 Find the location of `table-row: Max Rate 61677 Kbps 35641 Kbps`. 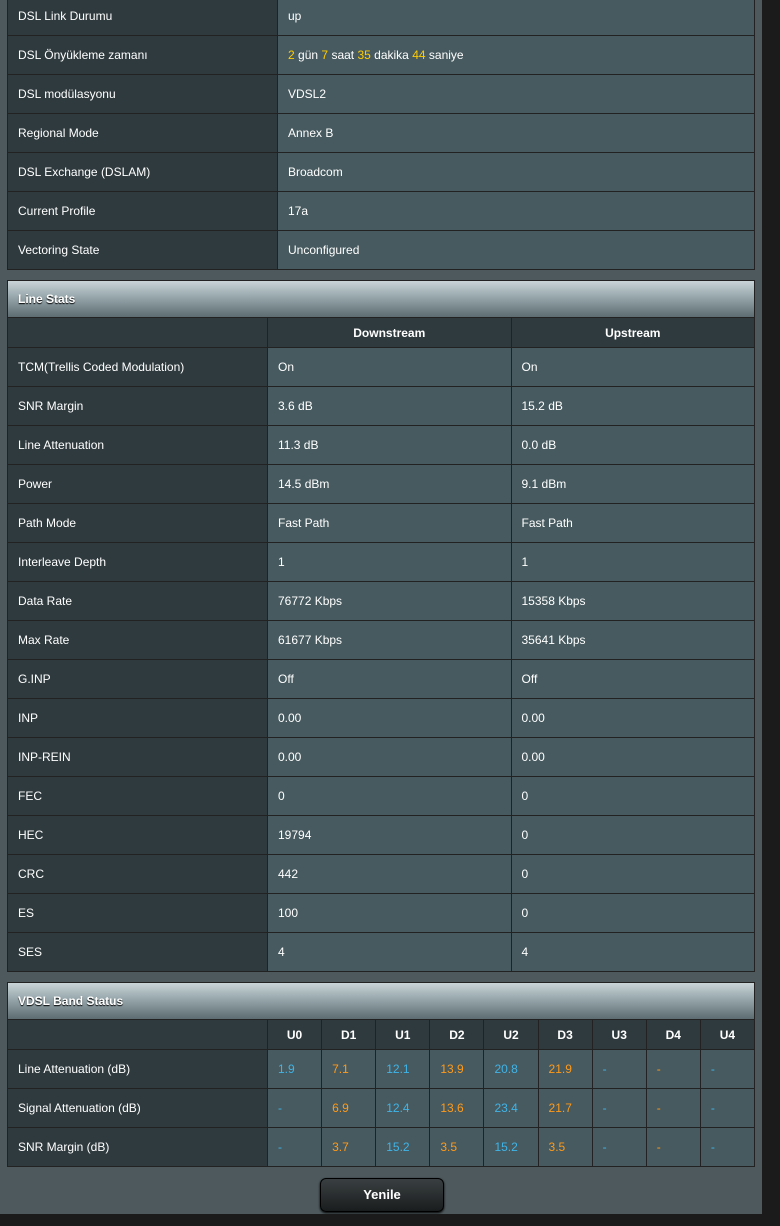

table-row: Max Rate 61677 Kbps 35641 Kbps is located at coordinates (381, 640).